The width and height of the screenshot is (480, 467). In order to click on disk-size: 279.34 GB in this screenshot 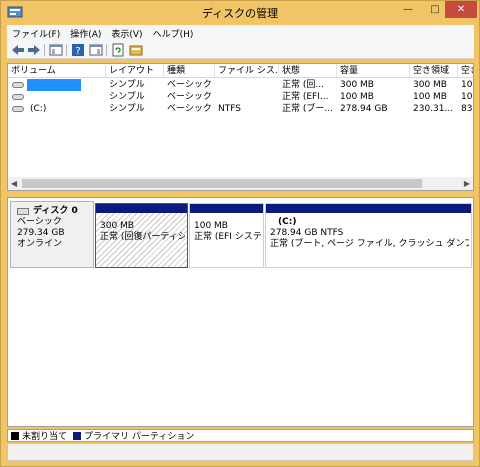, I will do `click(41, 233)`.